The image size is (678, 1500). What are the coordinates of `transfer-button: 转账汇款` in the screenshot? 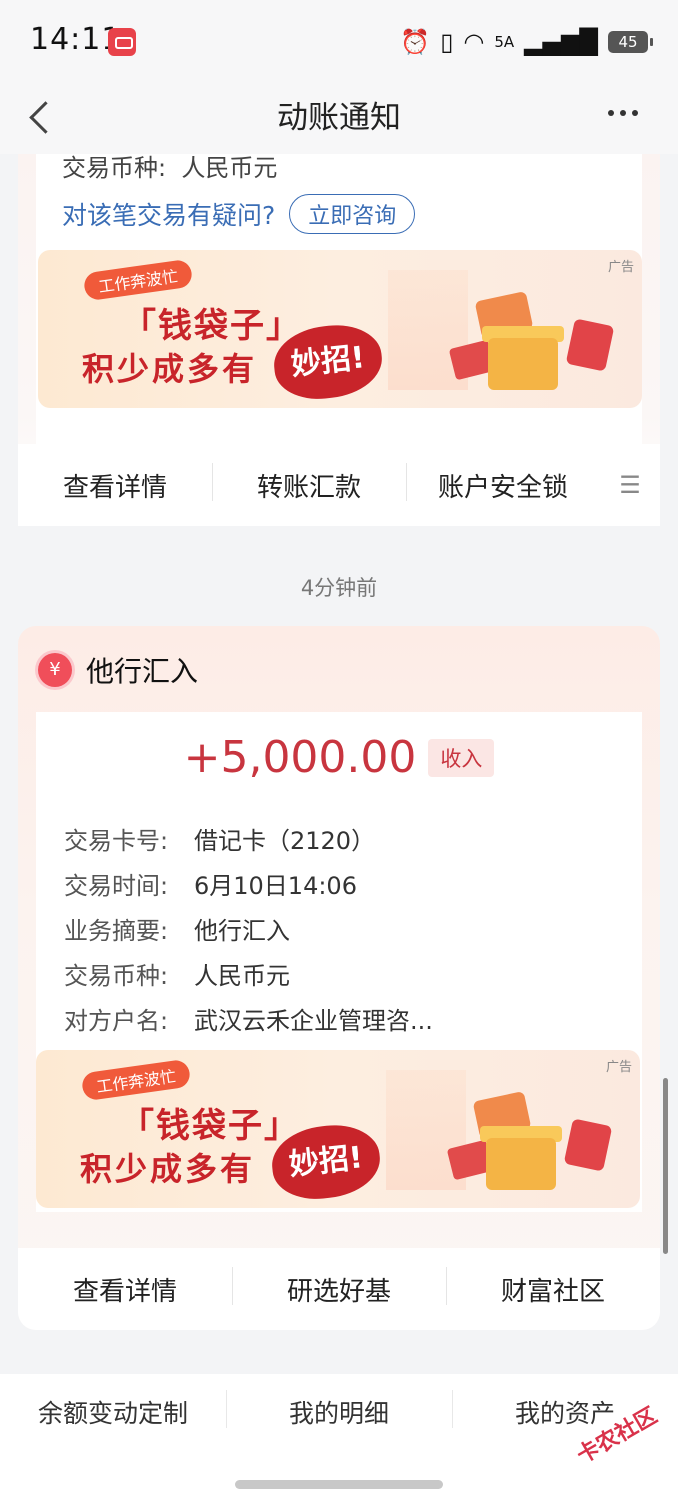 It's located at (309, 483).